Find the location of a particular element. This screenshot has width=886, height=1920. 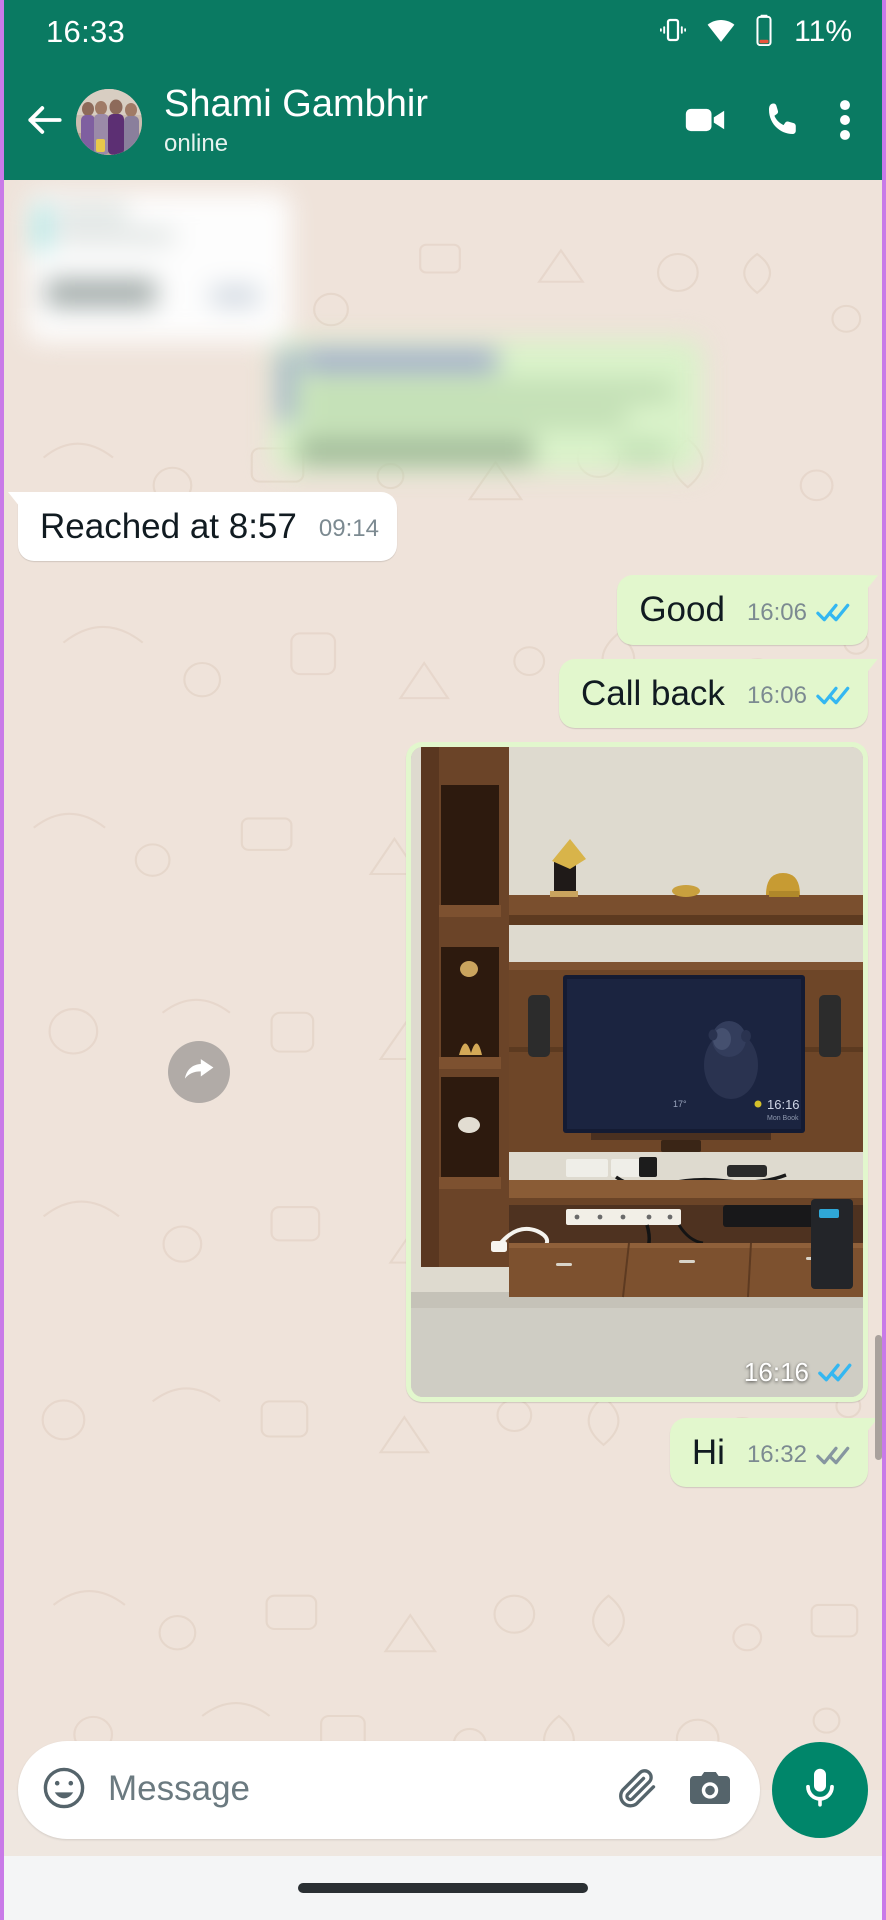

video-call-icon is located at coordinates (705, 122).